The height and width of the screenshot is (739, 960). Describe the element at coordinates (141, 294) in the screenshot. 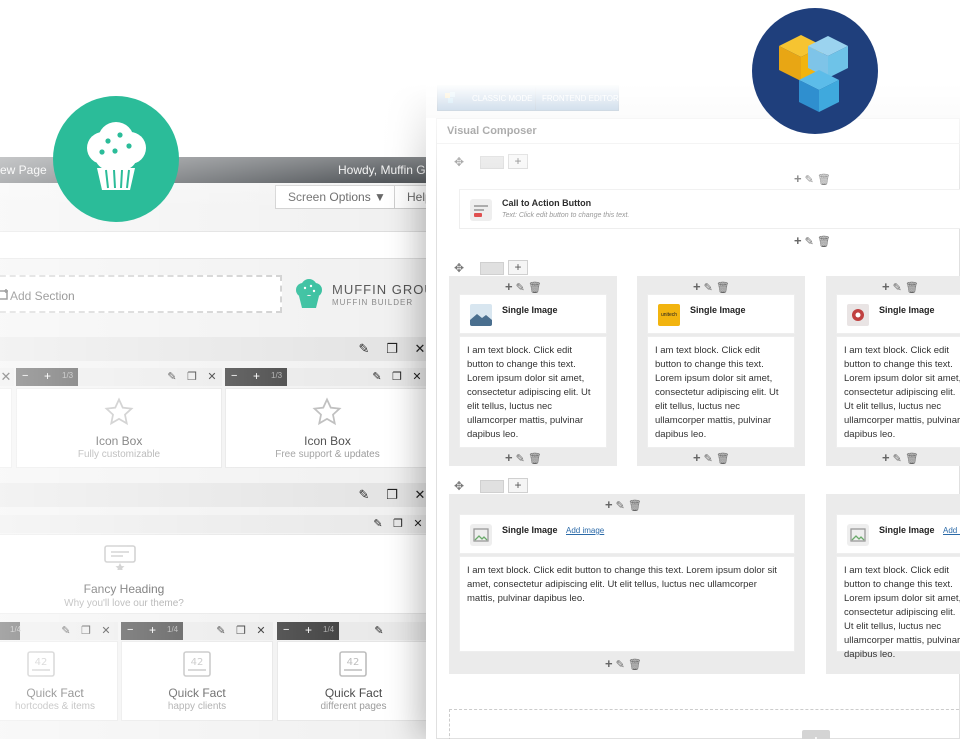

I see `add-section-button: Add Section` at that location.